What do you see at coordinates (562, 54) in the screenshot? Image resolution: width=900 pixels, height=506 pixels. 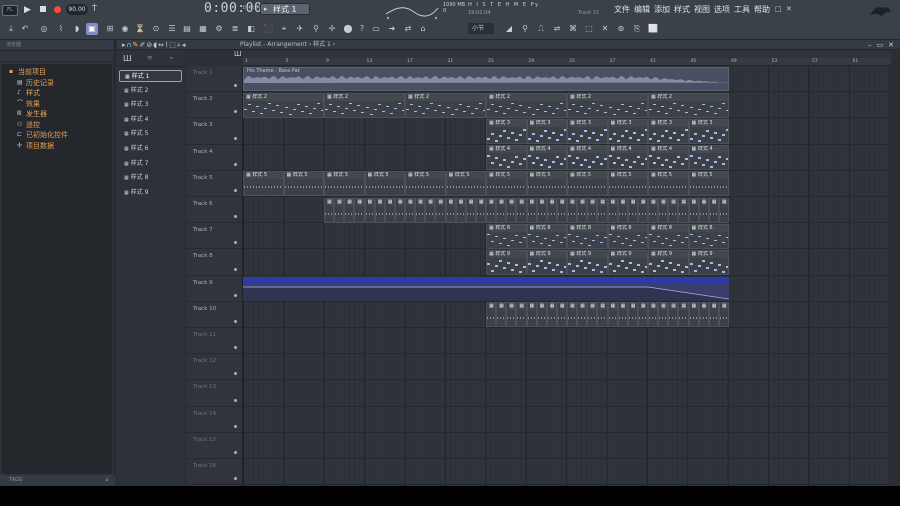 I see `time-marker-bar: Ш` at bounding box center [562, 54].